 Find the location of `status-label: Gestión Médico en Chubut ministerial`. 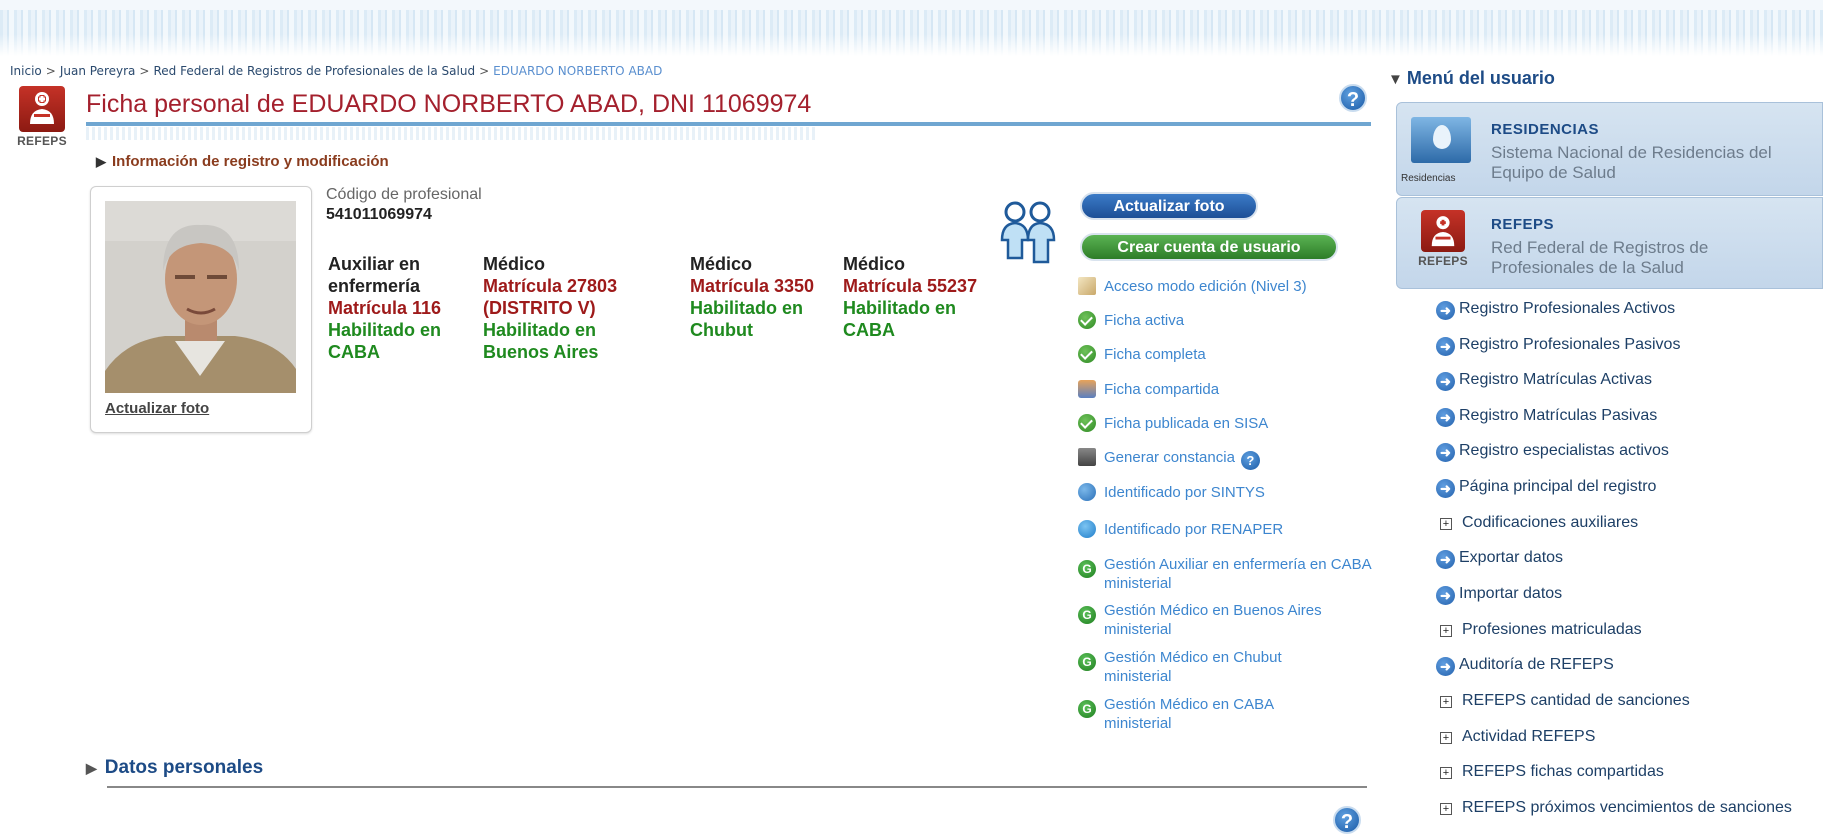

status-label: Gestión Médico en Chubut ministerial is located at coordinates (1193, 667).